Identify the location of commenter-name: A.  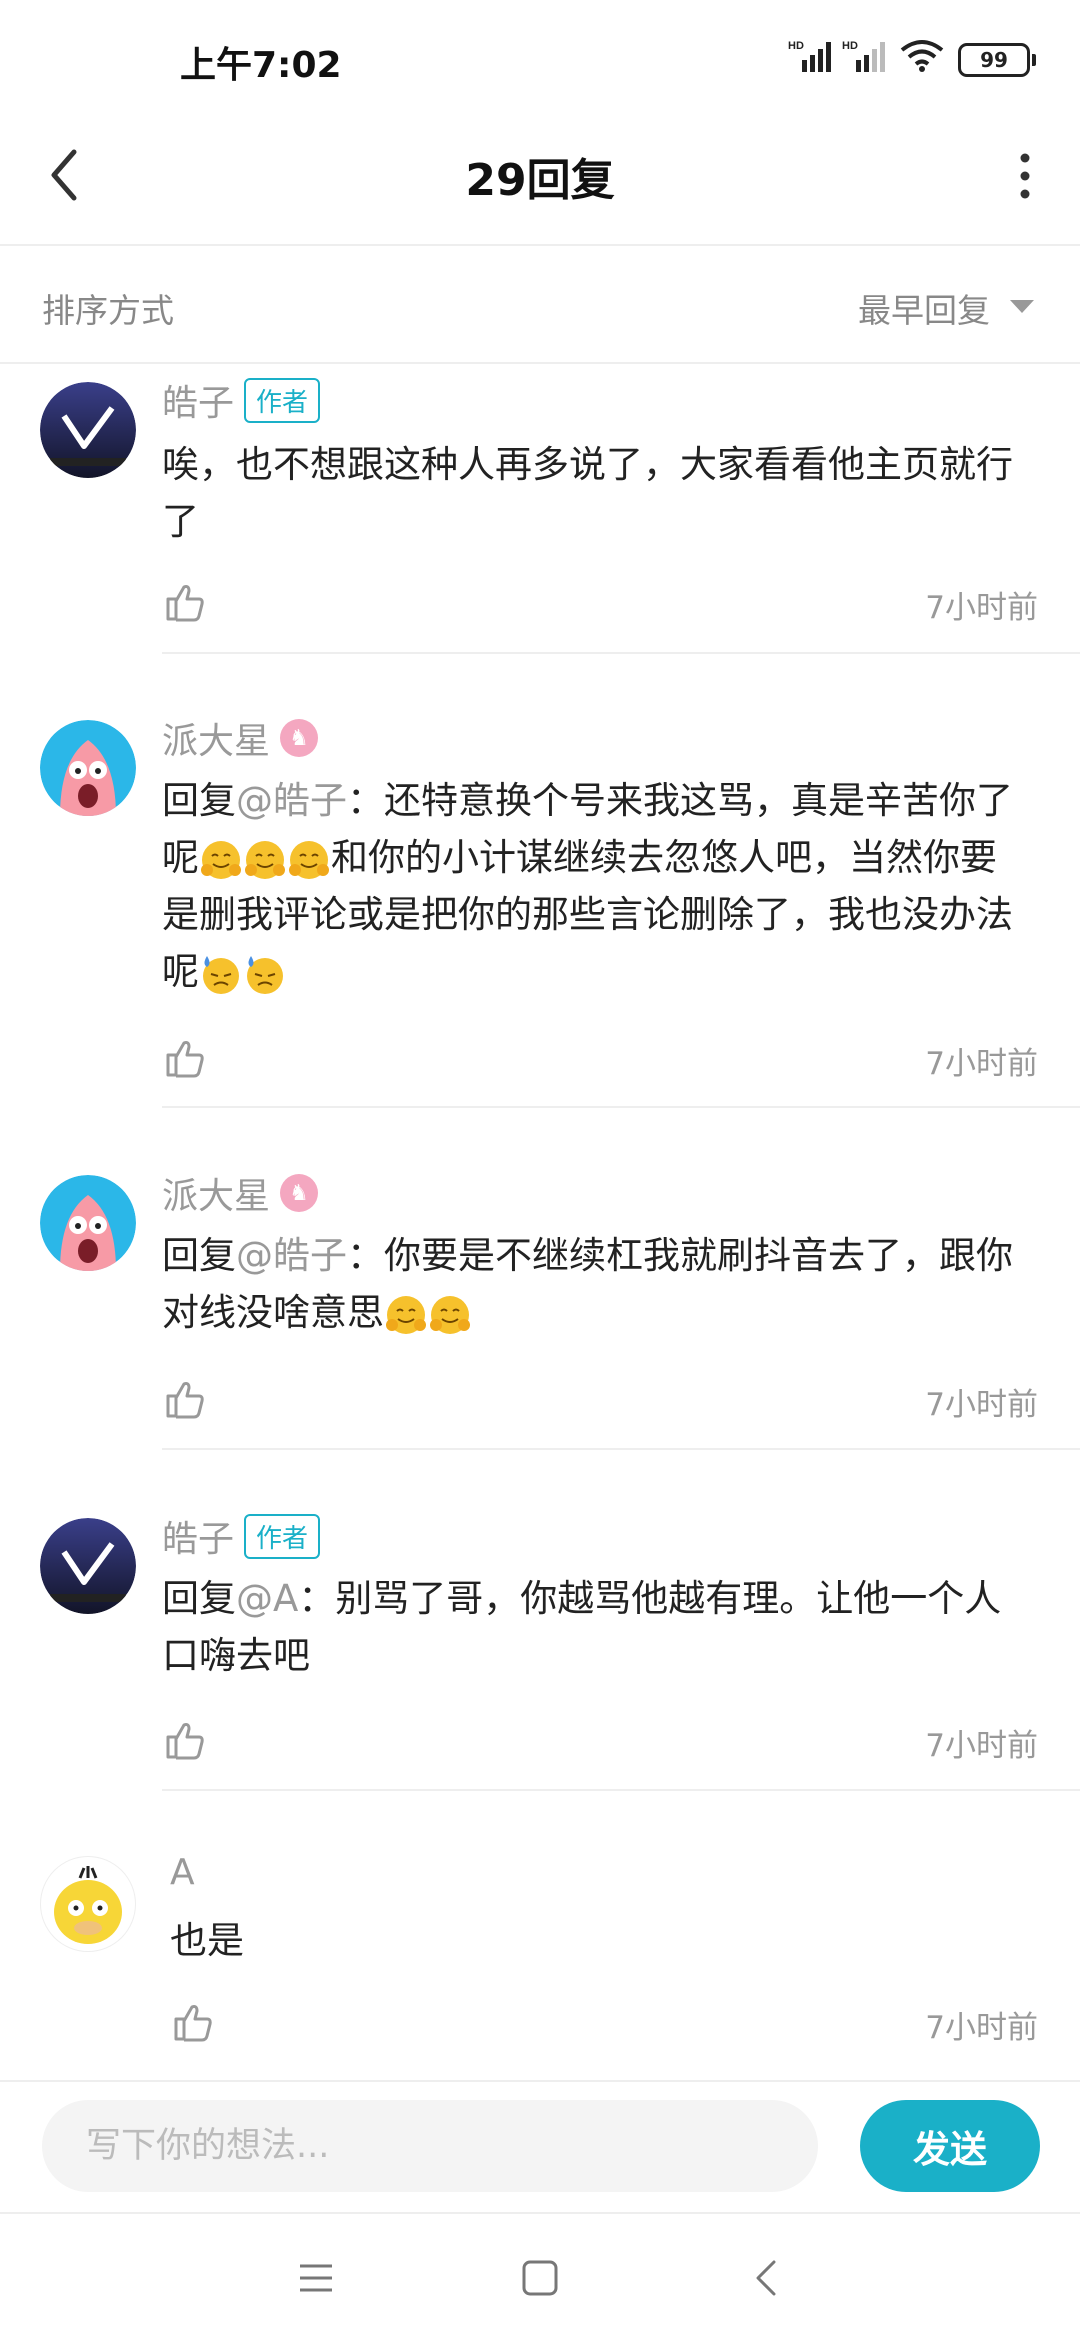
(182, 1872).